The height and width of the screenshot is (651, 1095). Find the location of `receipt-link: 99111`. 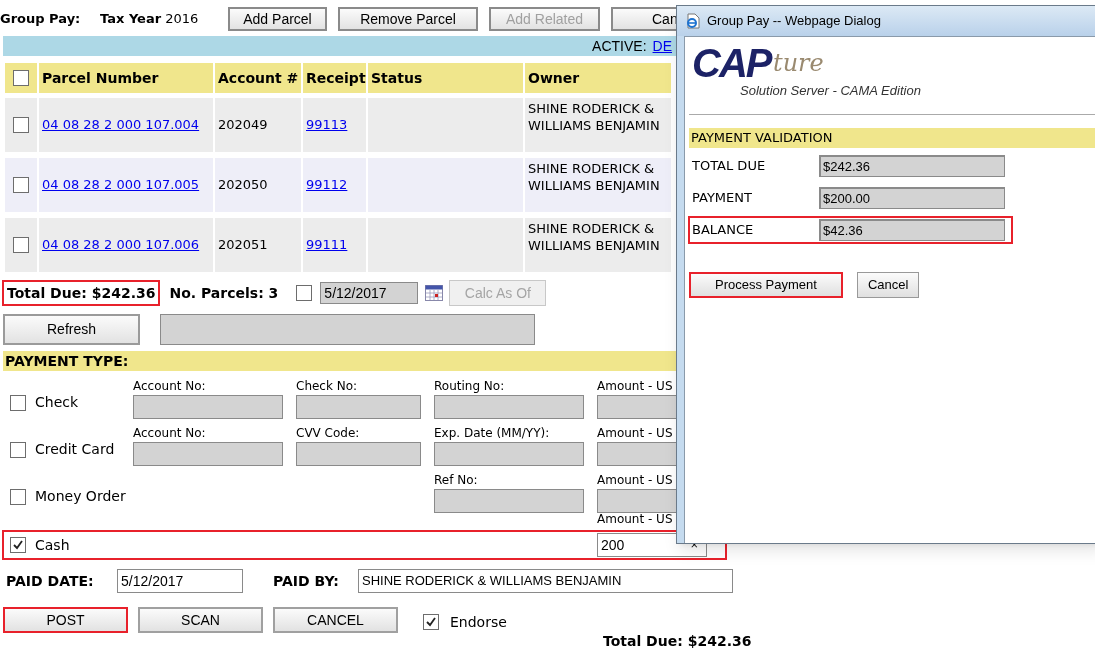

receipt-link: 99111 is located at coordinates (327, 245).